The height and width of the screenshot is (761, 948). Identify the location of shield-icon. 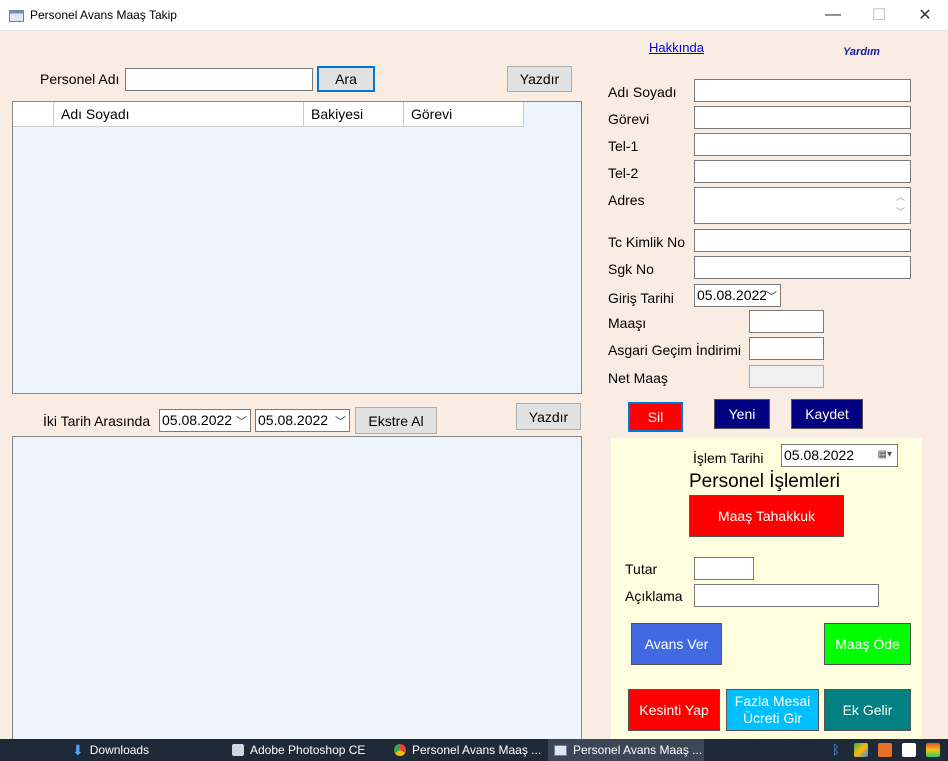
(909, 750).